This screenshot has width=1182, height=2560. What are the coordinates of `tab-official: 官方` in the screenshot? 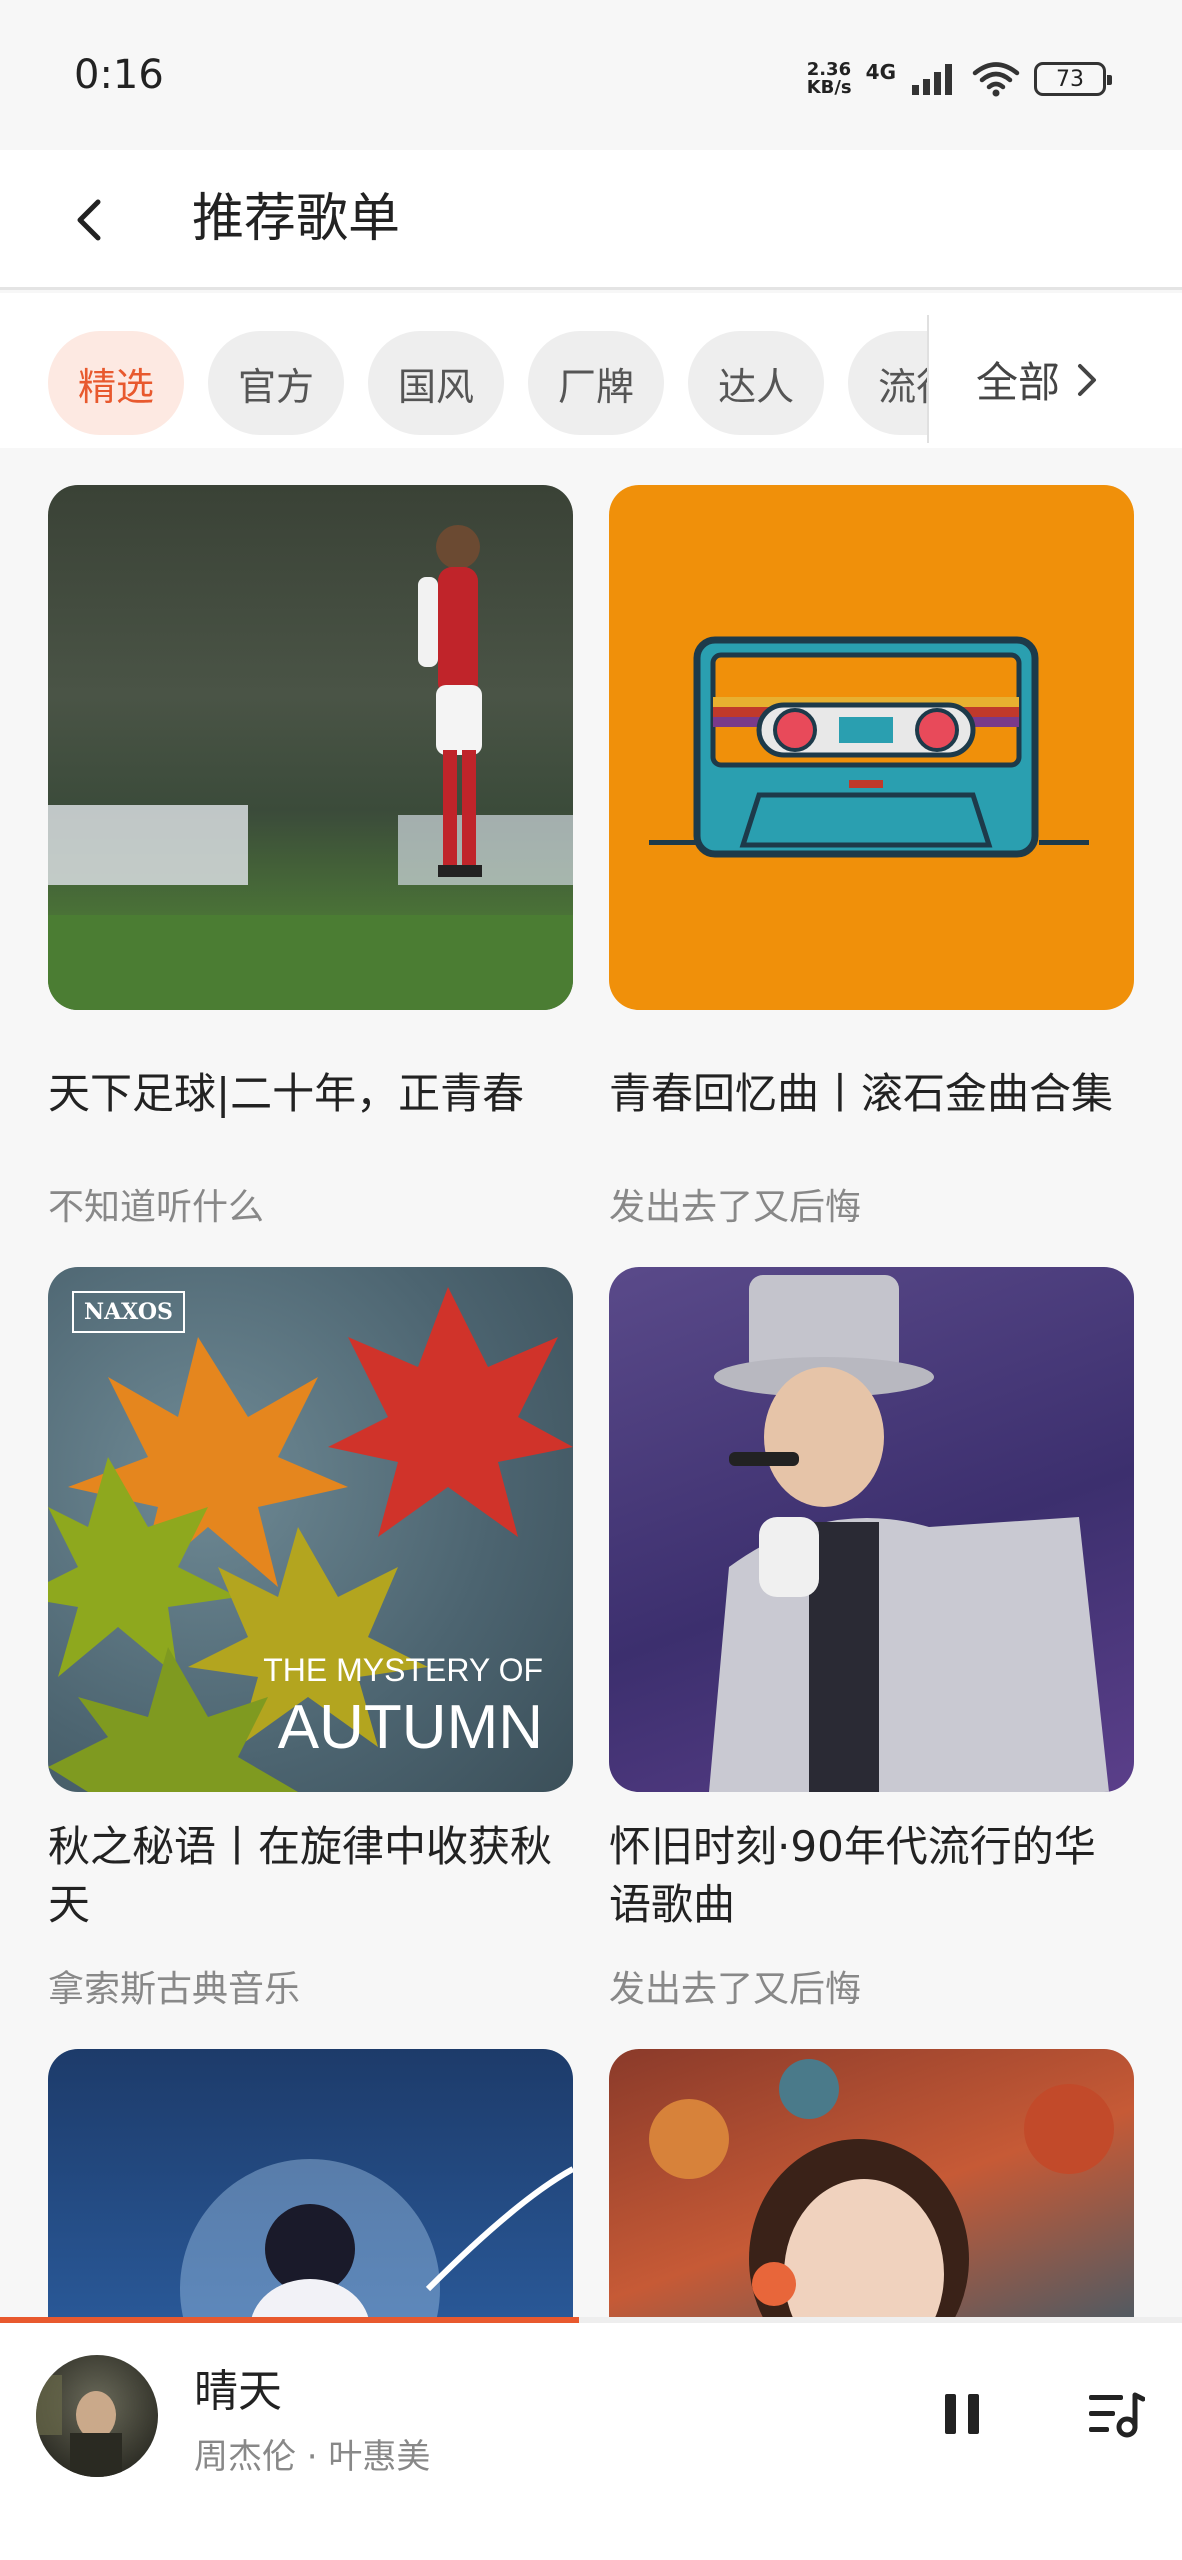 It's located at (276, 383).